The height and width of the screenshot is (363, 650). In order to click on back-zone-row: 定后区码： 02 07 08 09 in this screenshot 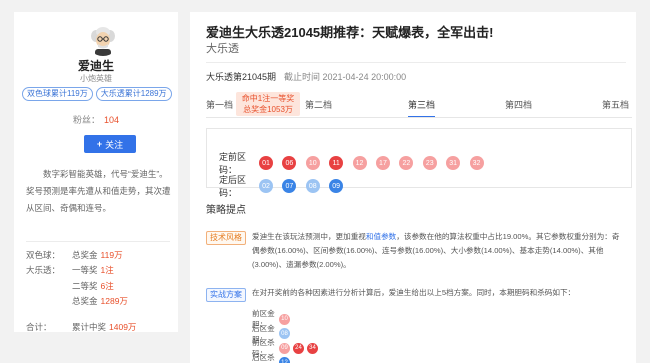, I will do `click(286, 186)`.